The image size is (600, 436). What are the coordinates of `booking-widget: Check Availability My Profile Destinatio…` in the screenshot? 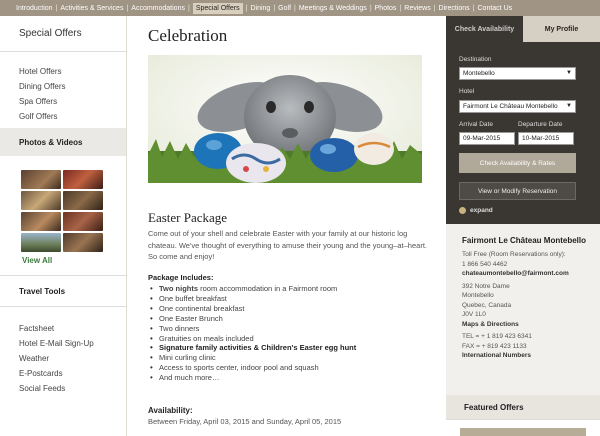 It's located at (523, 120).